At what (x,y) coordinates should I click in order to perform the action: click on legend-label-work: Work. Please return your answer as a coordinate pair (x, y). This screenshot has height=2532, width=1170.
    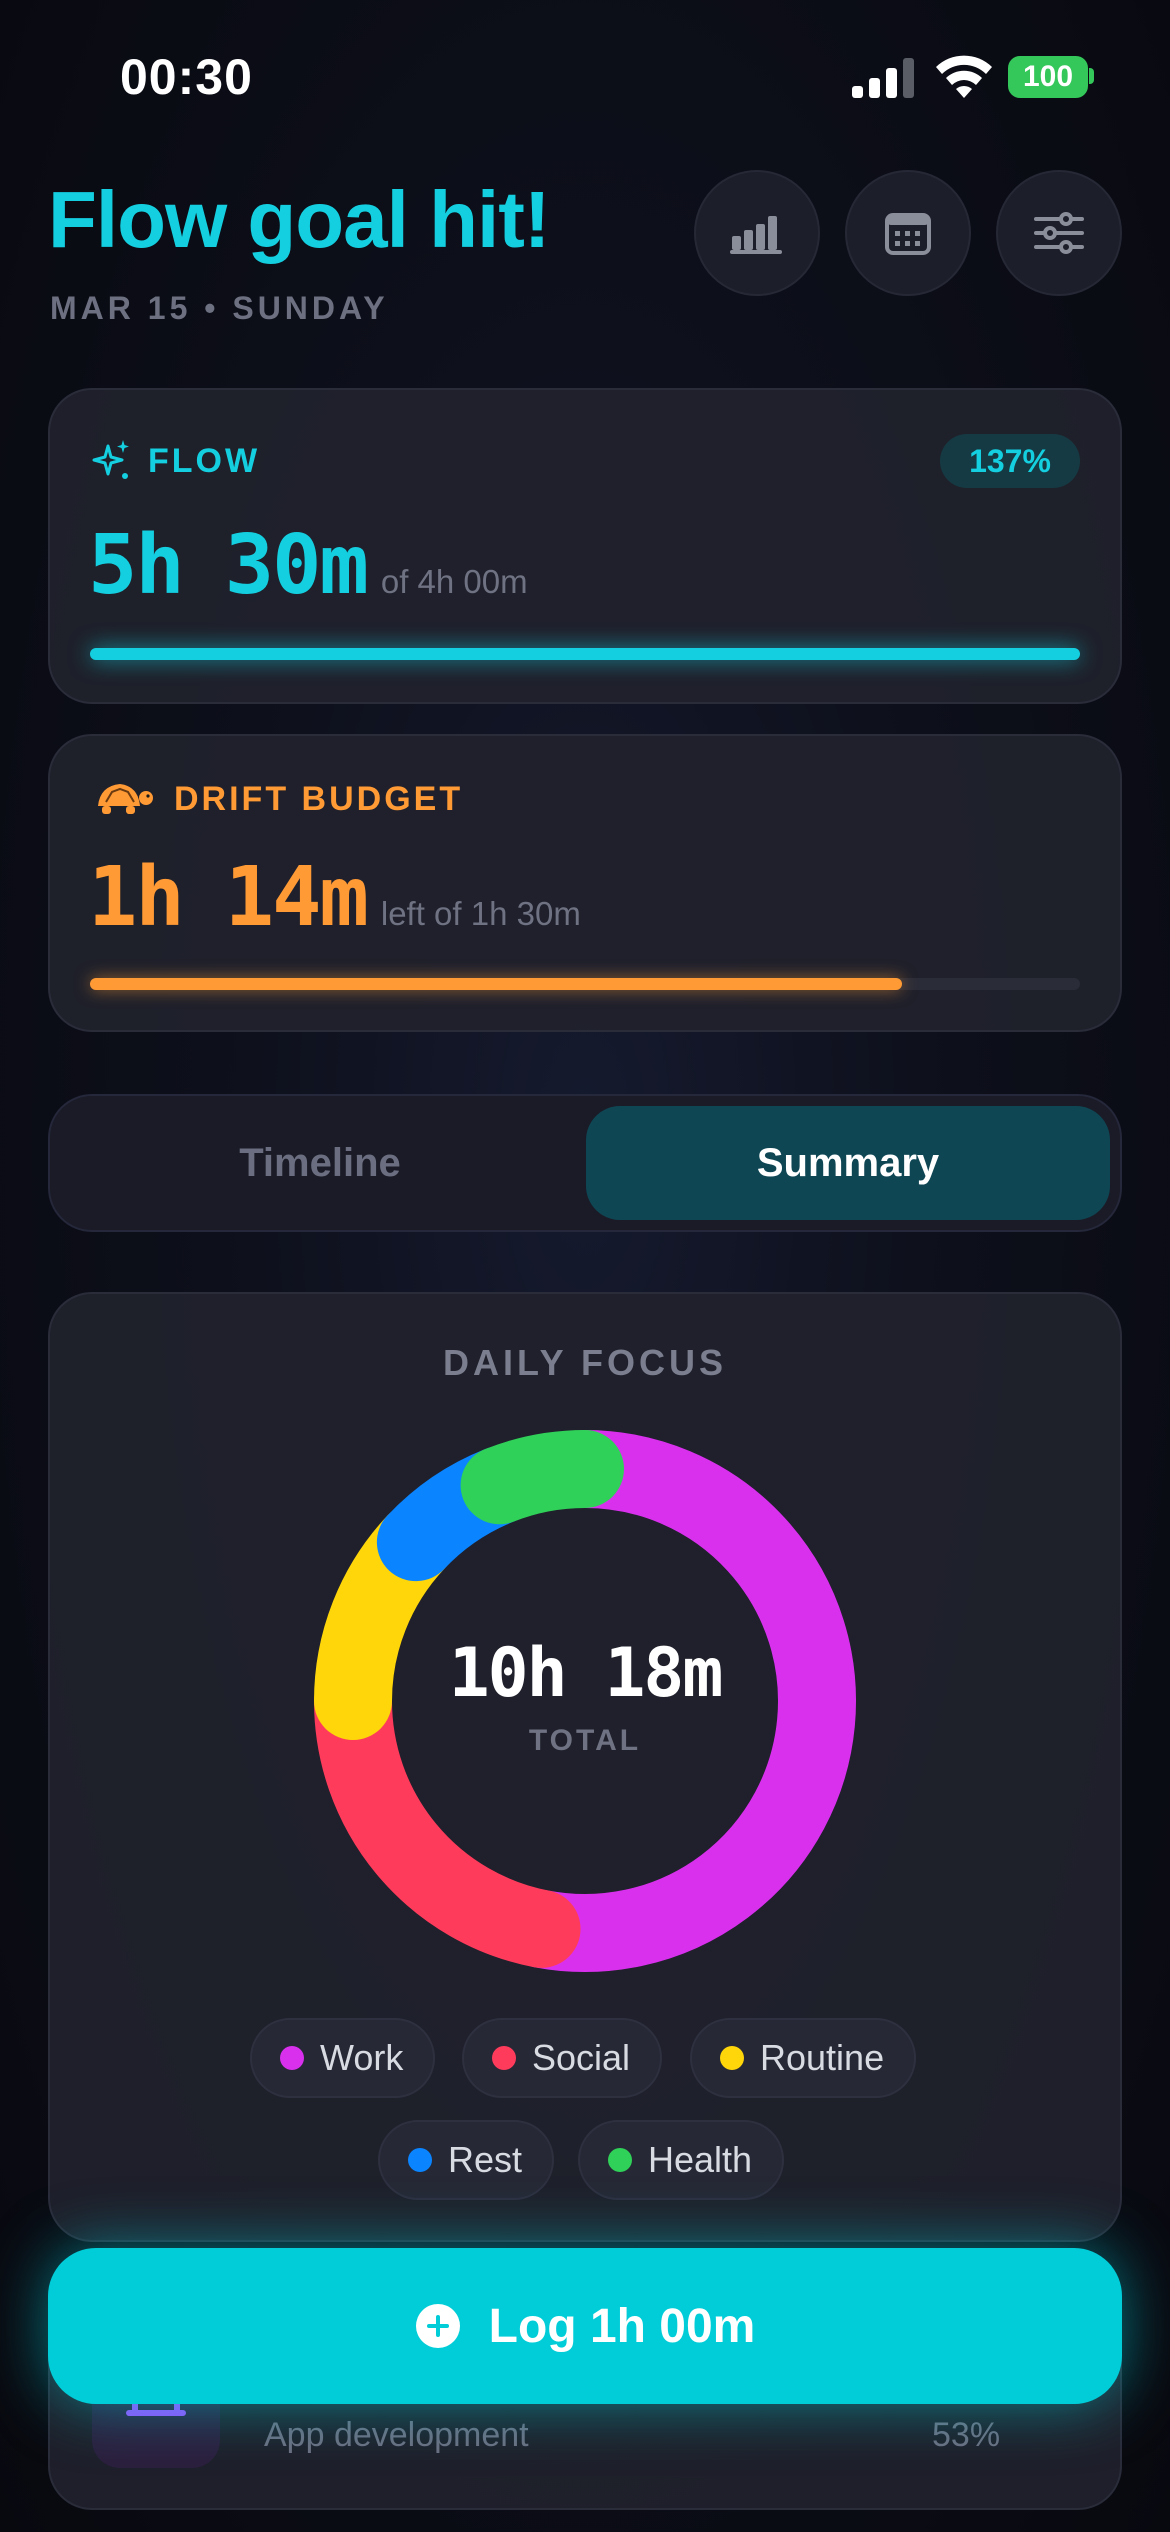
    Looking at the image, I should click on (362, 2057).